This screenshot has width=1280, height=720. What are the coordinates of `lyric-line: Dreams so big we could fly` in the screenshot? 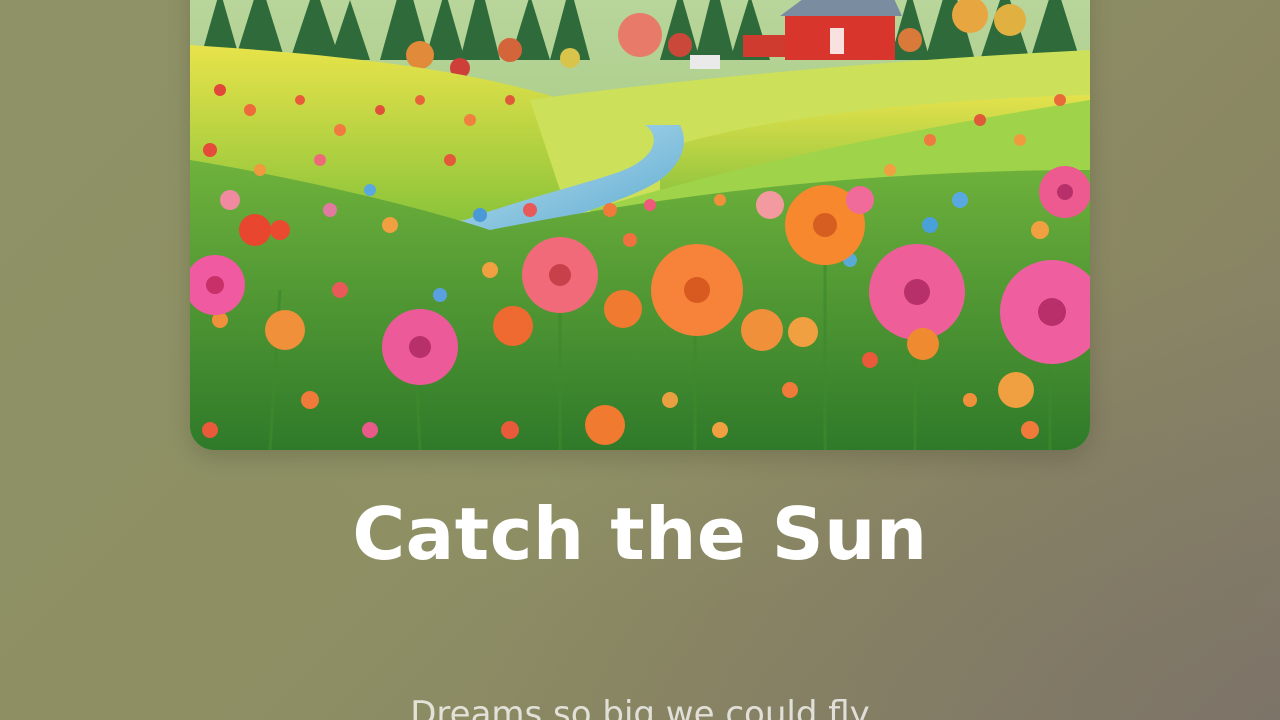 It's located at (640, 707).